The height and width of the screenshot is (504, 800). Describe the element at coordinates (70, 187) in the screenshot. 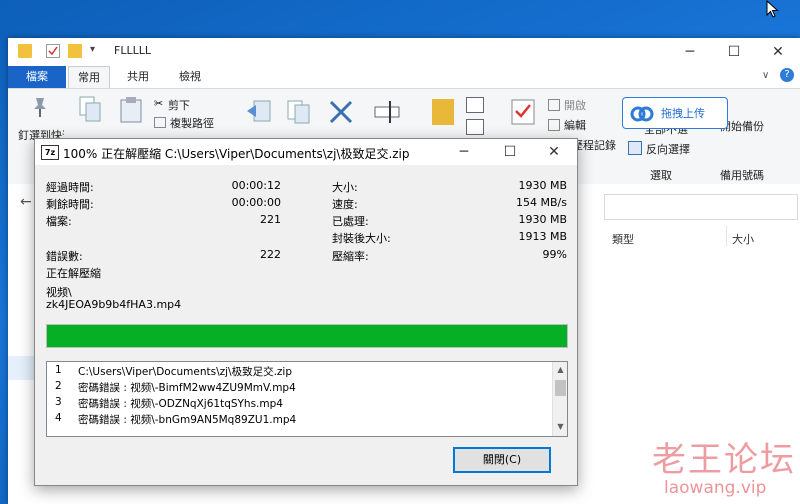

I see `elapsed-time-label: 經過時間:` at that location.